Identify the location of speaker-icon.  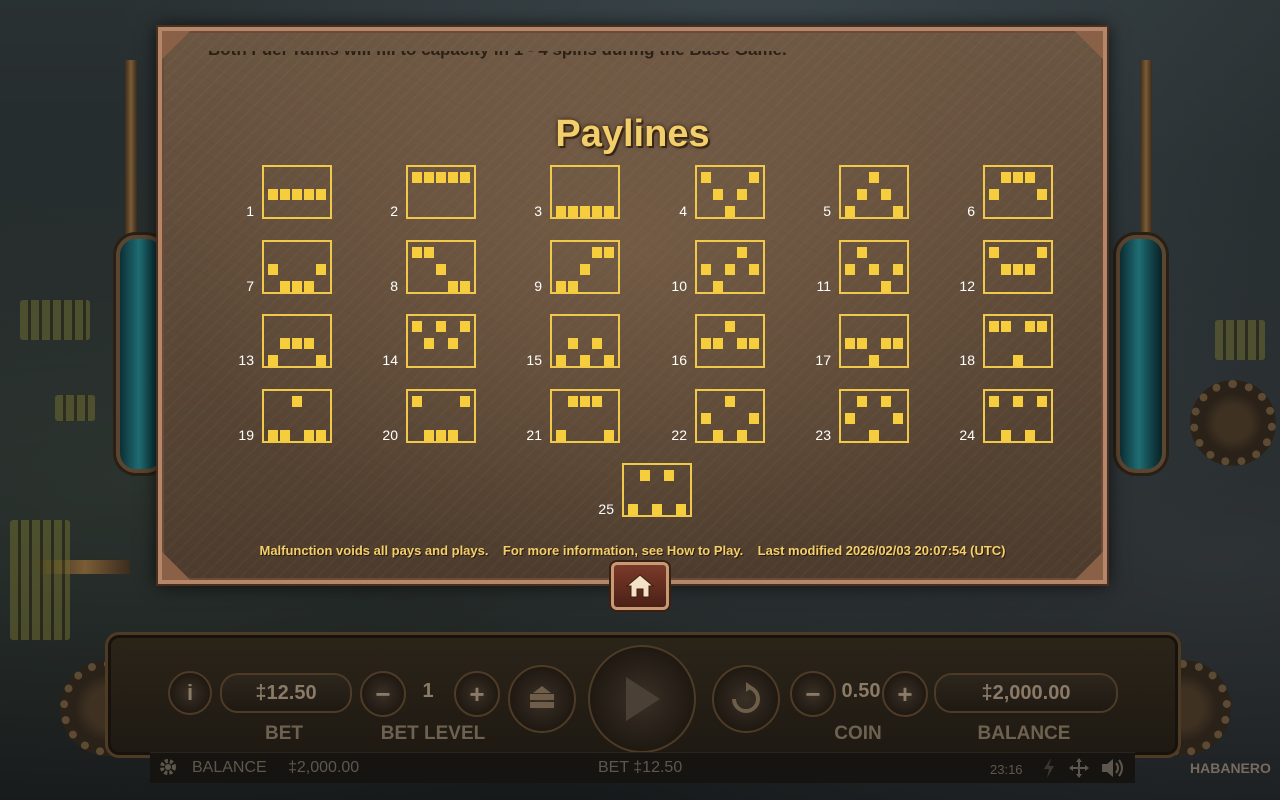
(1112, 768).